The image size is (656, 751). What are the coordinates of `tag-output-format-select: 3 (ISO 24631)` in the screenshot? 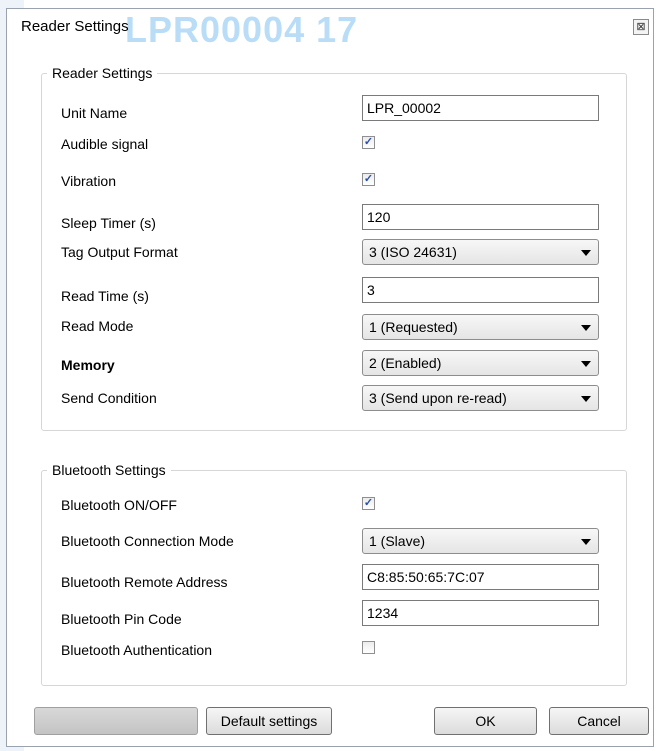 It's located at (480, 252).